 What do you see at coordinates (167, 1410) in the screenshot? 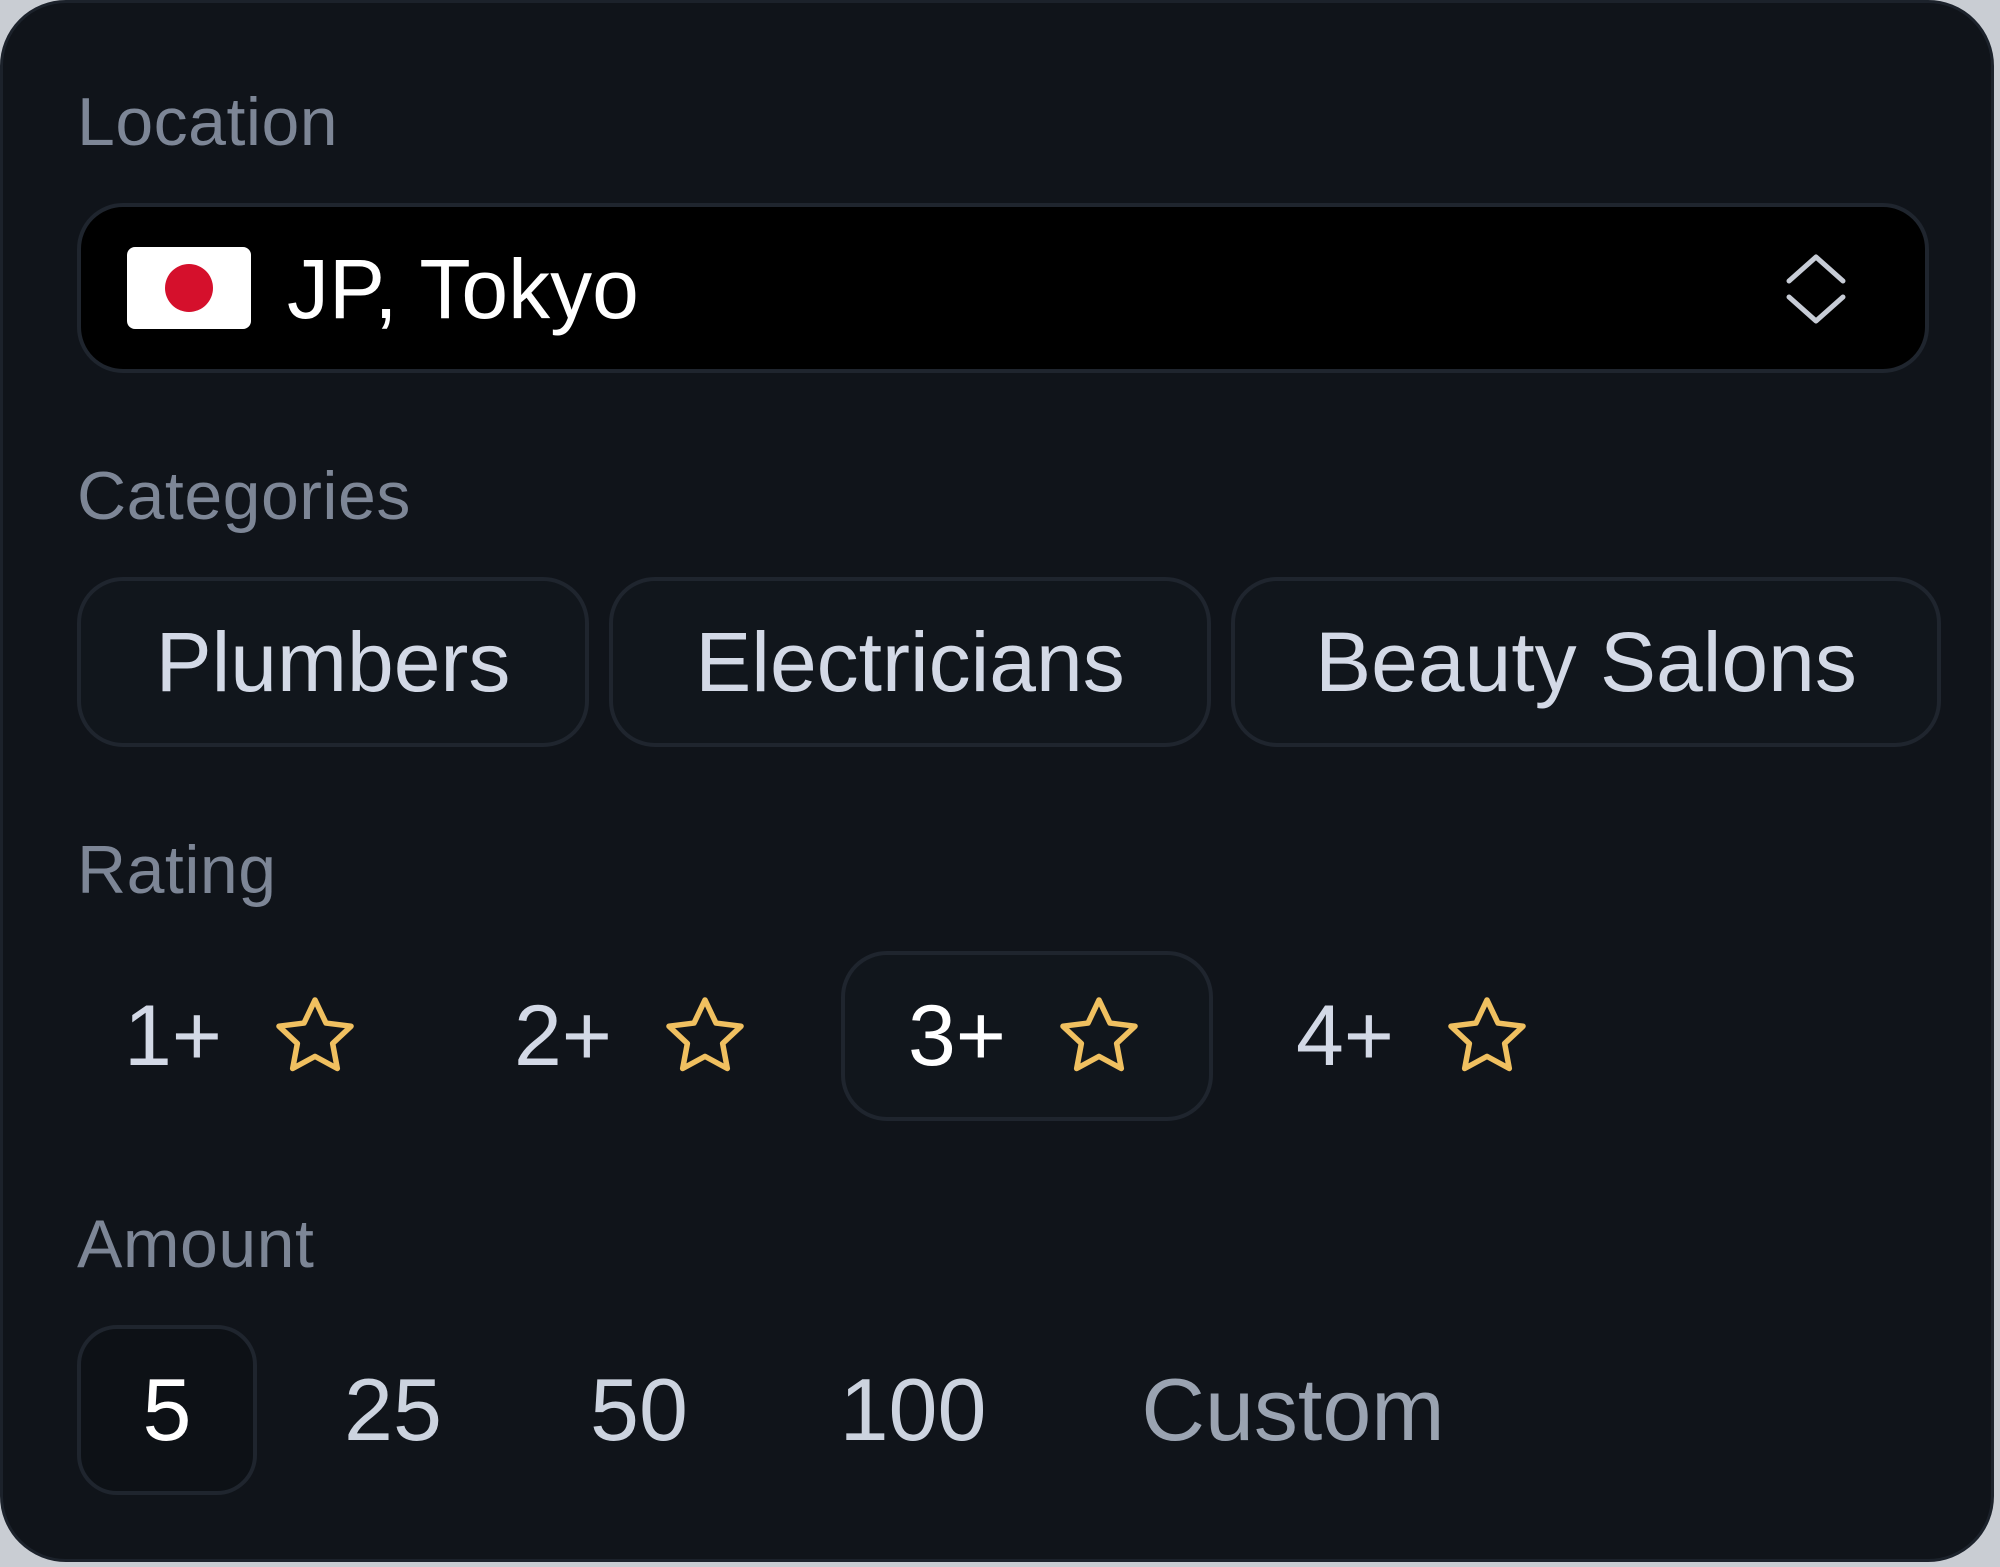
I see `amount-option-5: 5` at bounding box center [167, 1410].